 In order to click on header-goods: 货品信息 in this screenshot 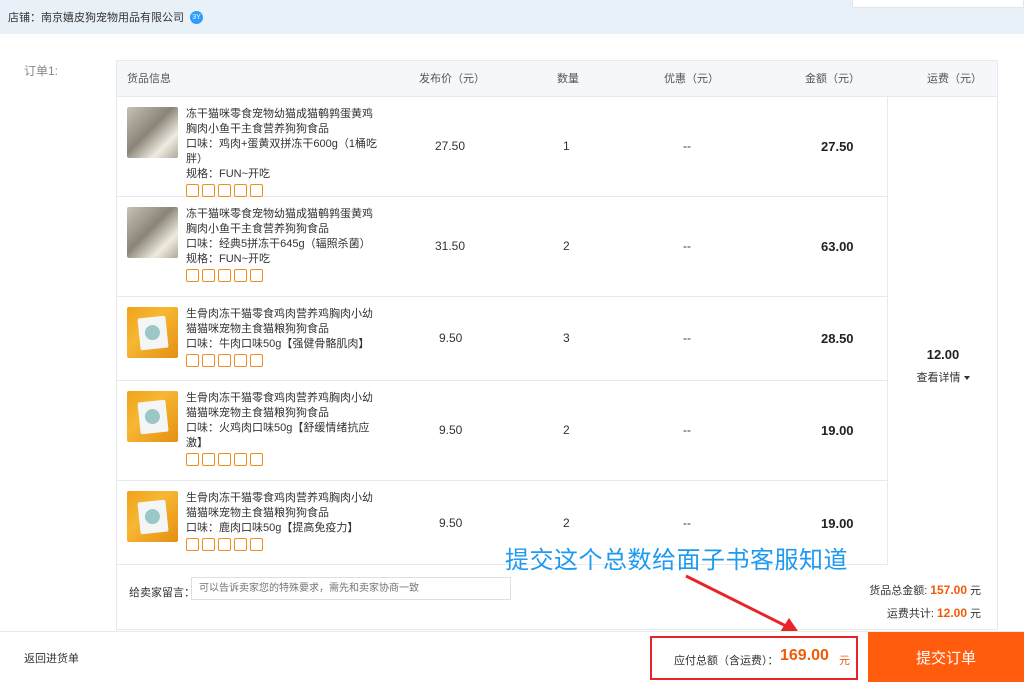, I will do `click(149, 79)`.